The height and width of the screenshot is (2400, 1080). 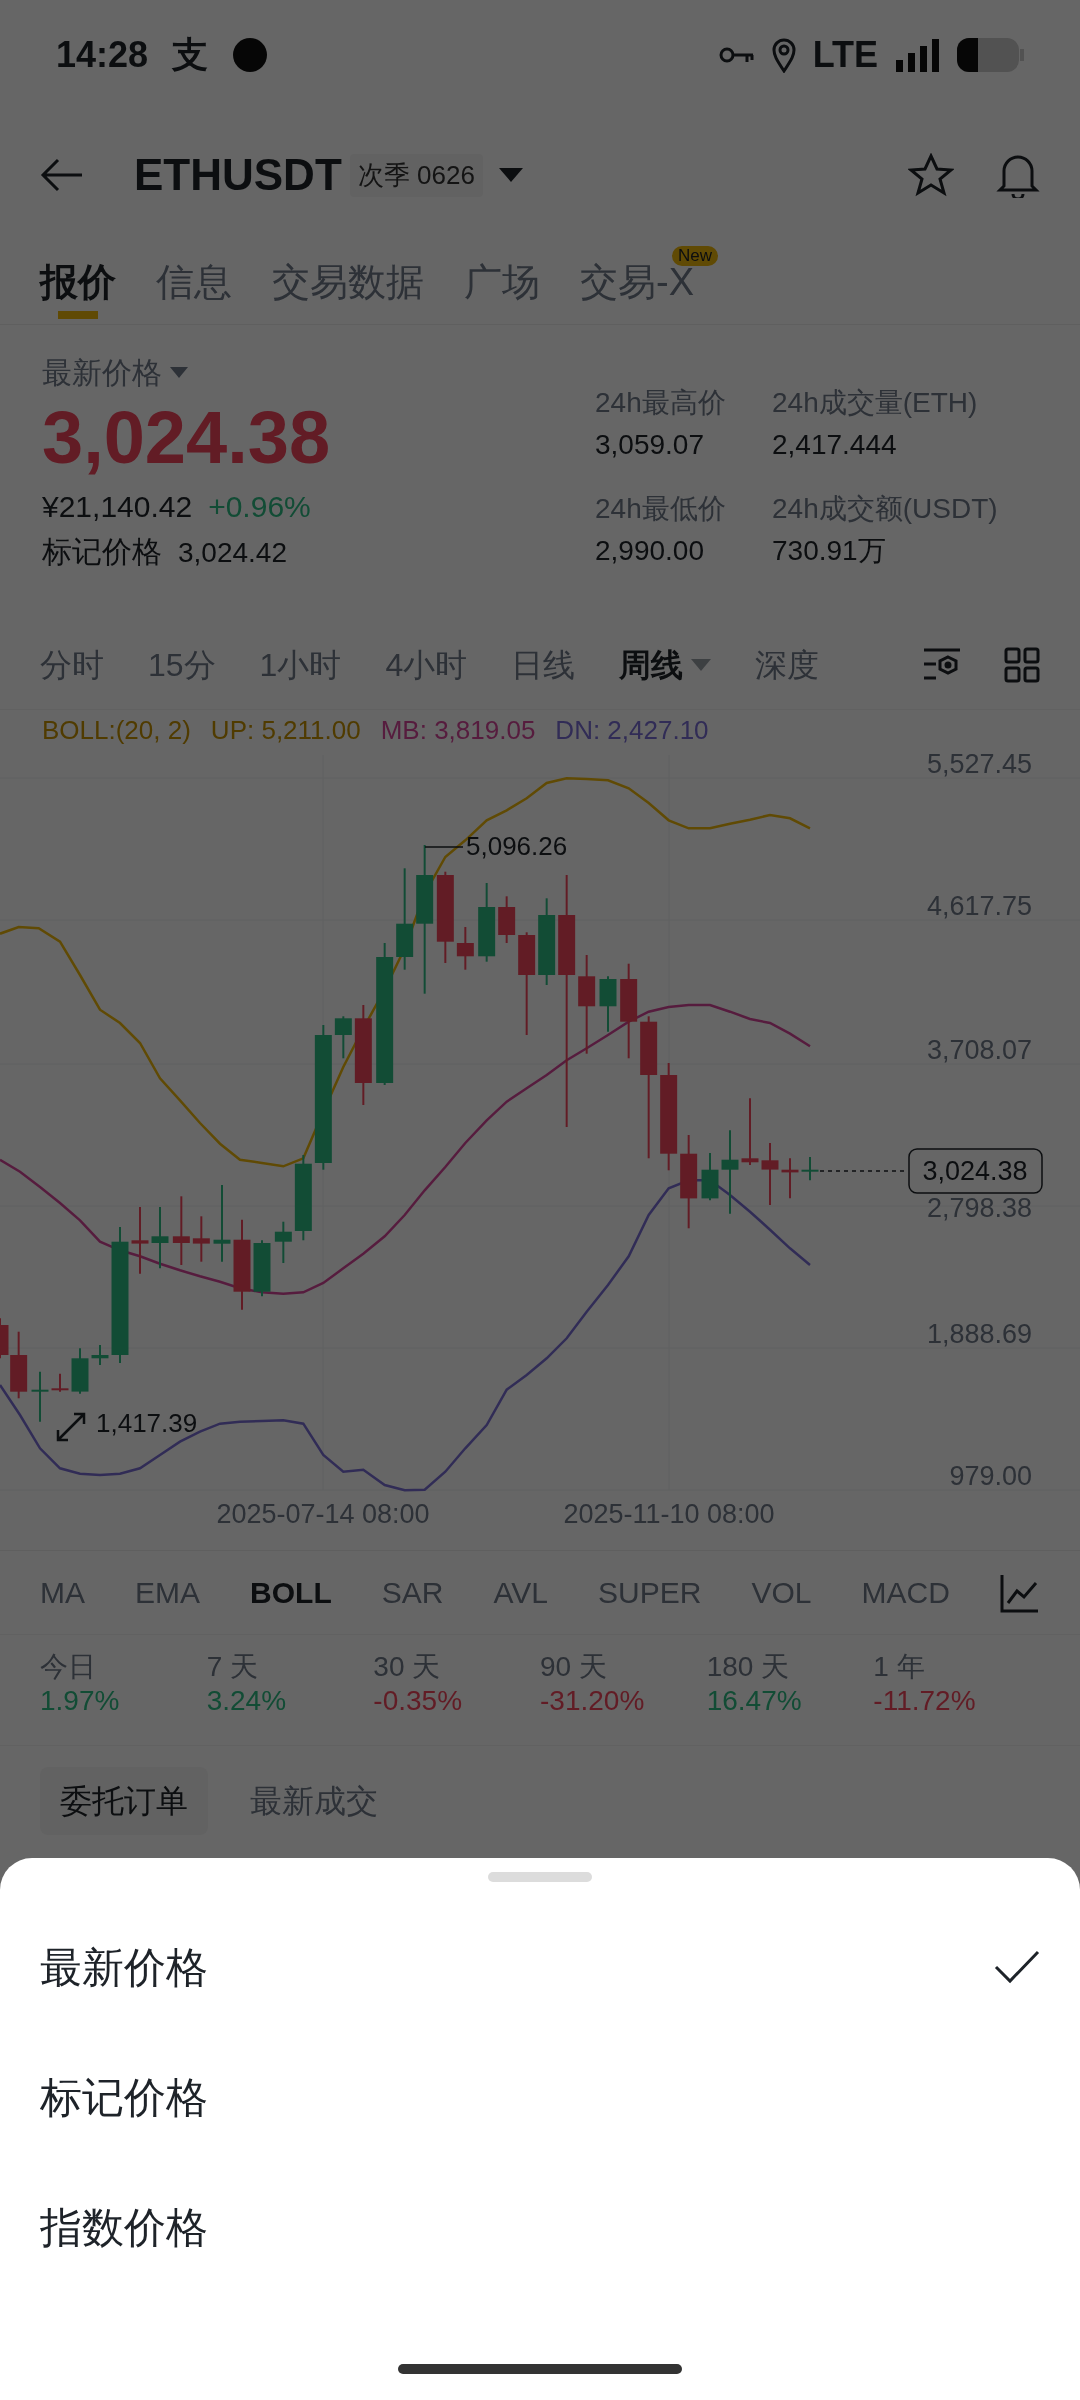 What do you see at coordinates (521, 1592) in the screenshot?
I see `indicator-tab: AVL` at bounding box center [521, 1592].